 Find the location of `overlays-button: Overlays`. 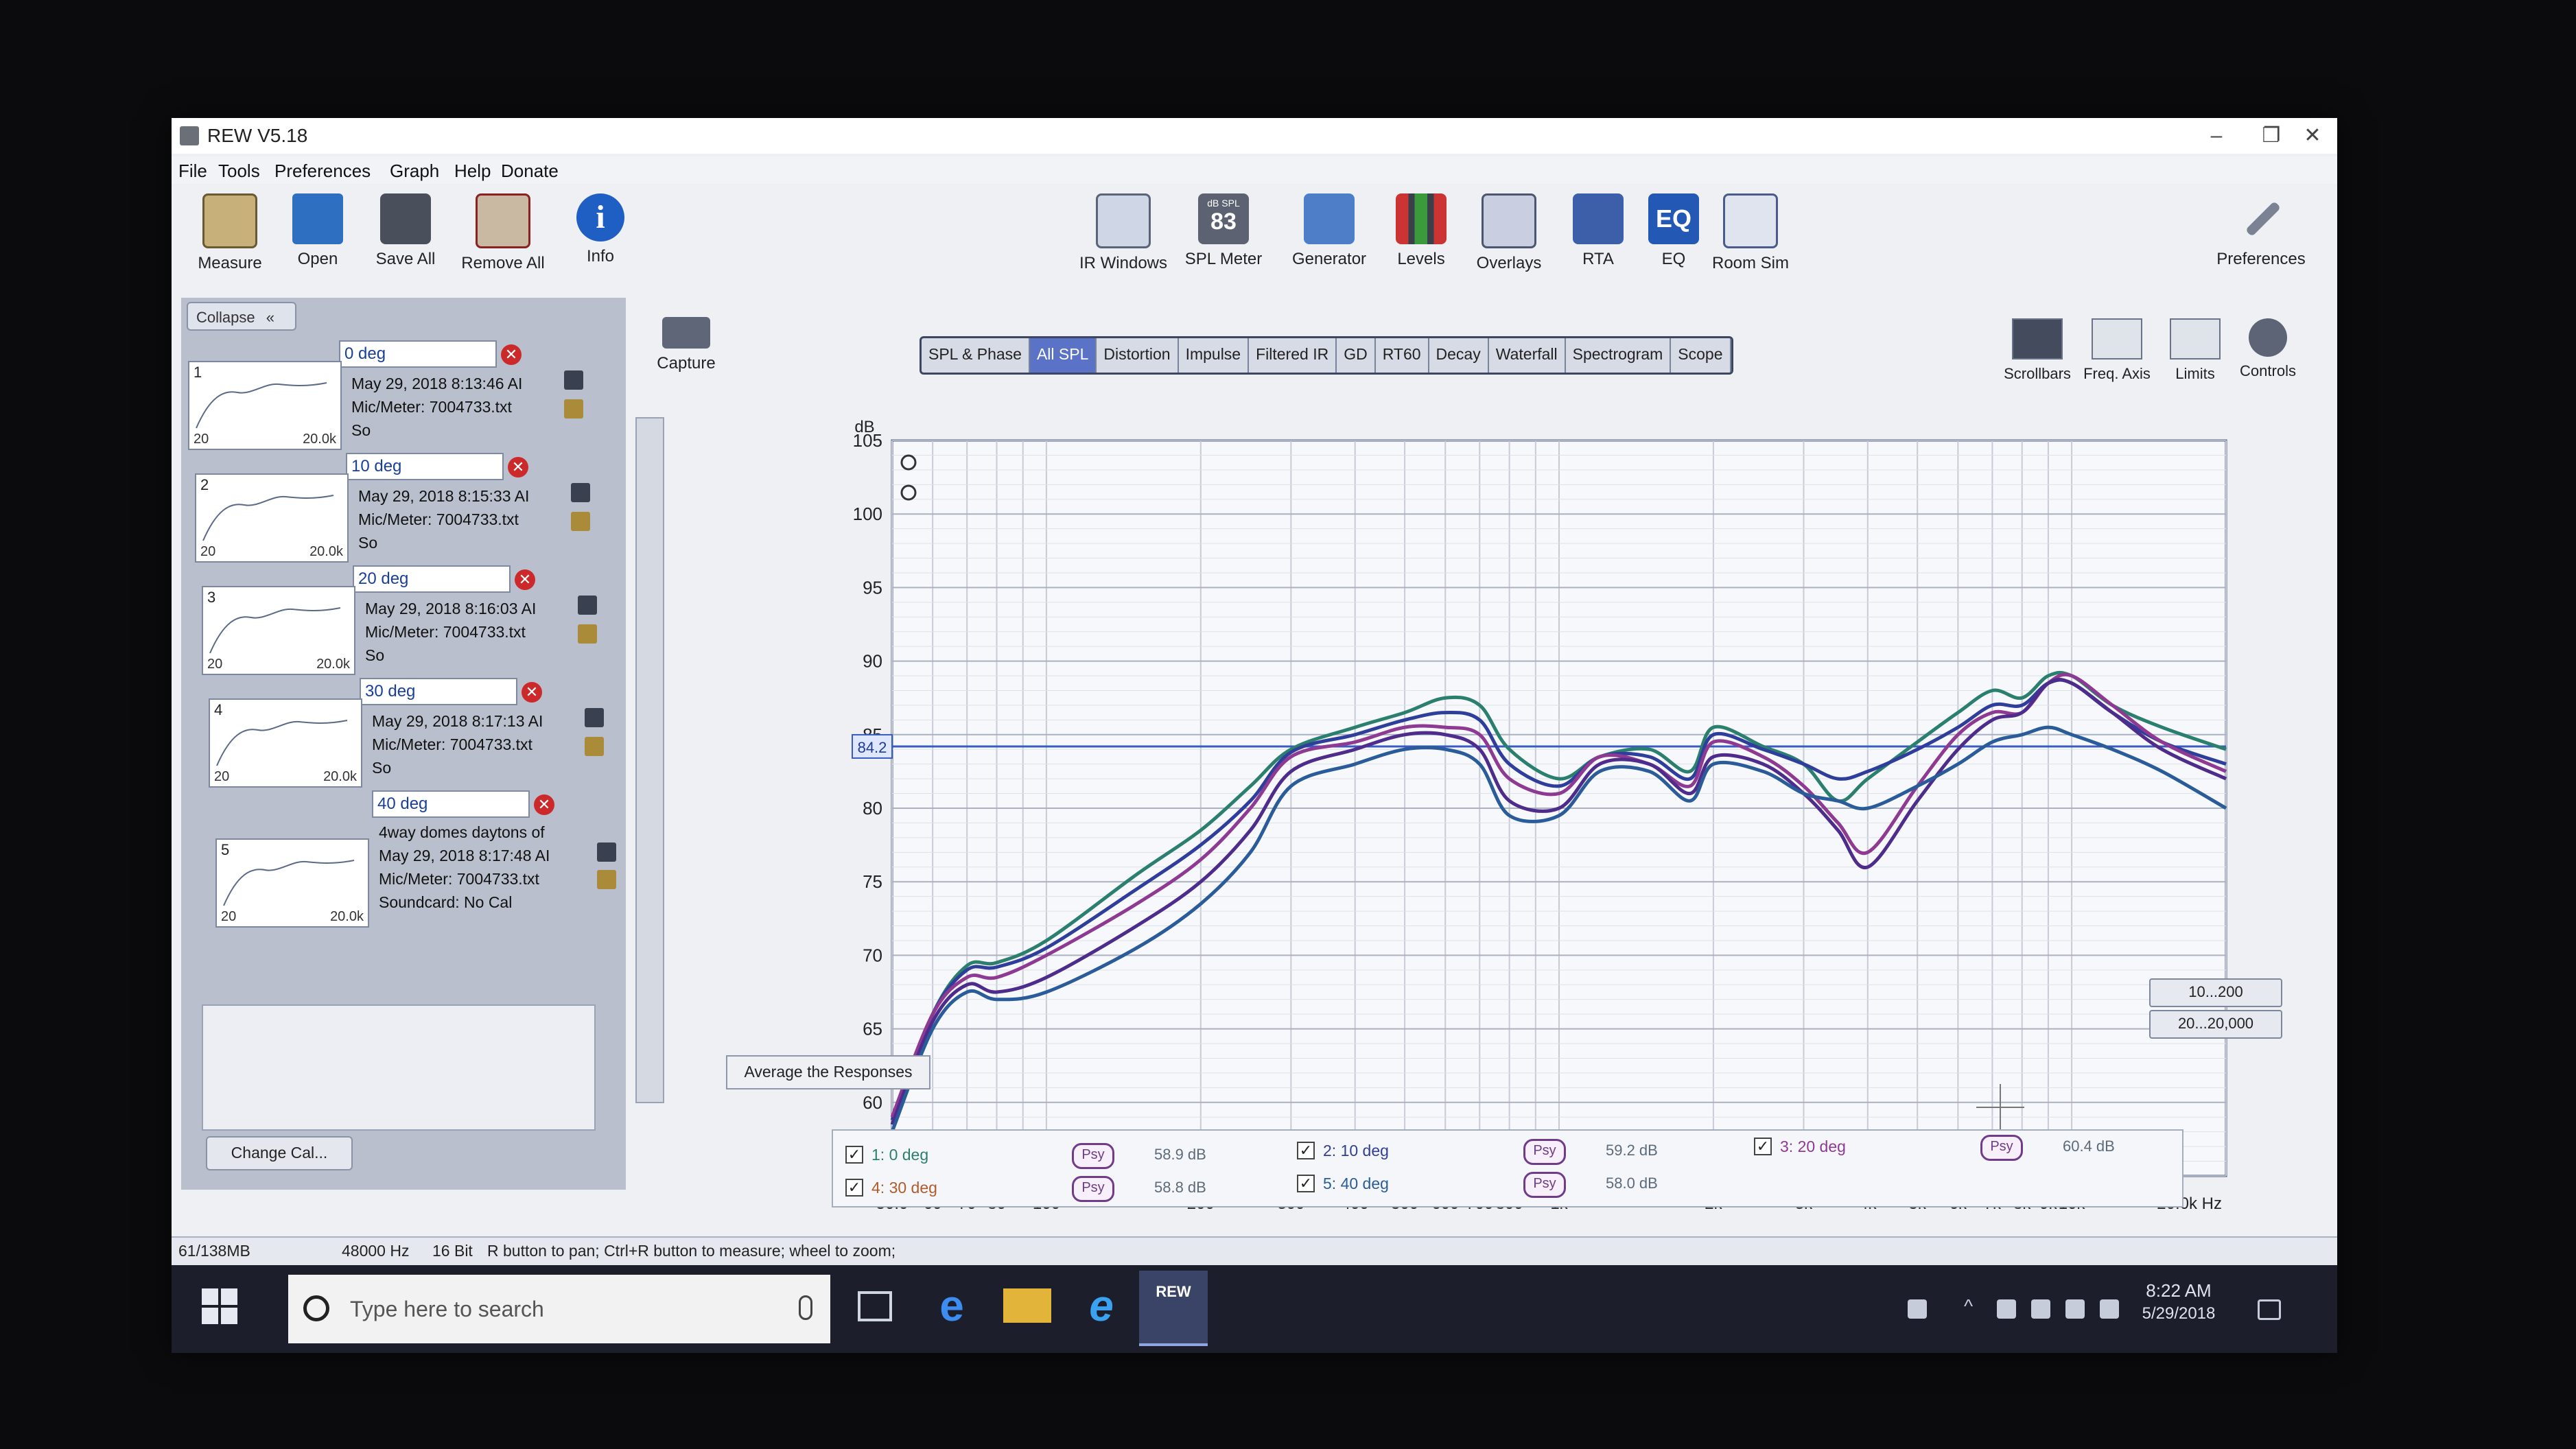

overlays-button: Overlays is located at coordinates (1509, 233).